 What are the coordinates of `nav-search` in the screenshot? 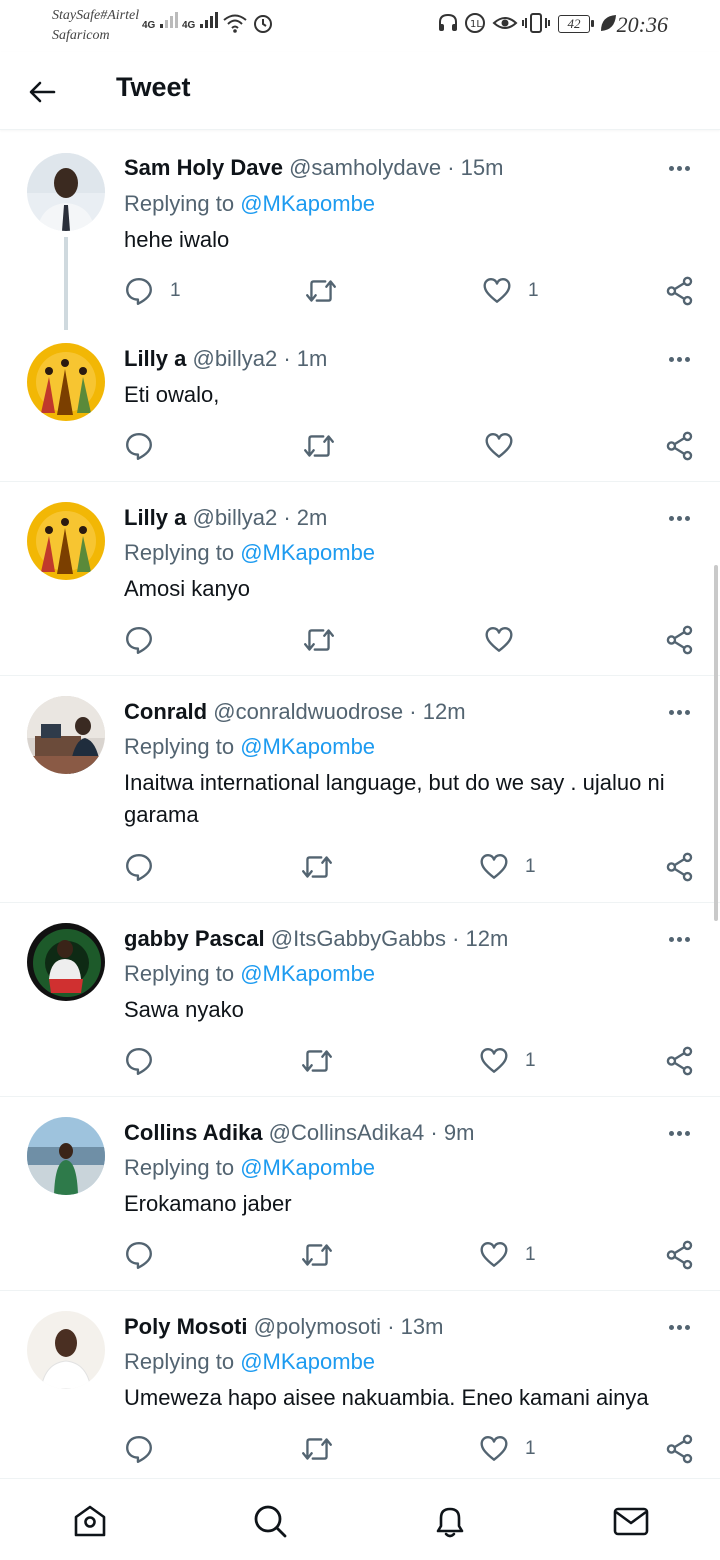 It's located at (270, 1521).